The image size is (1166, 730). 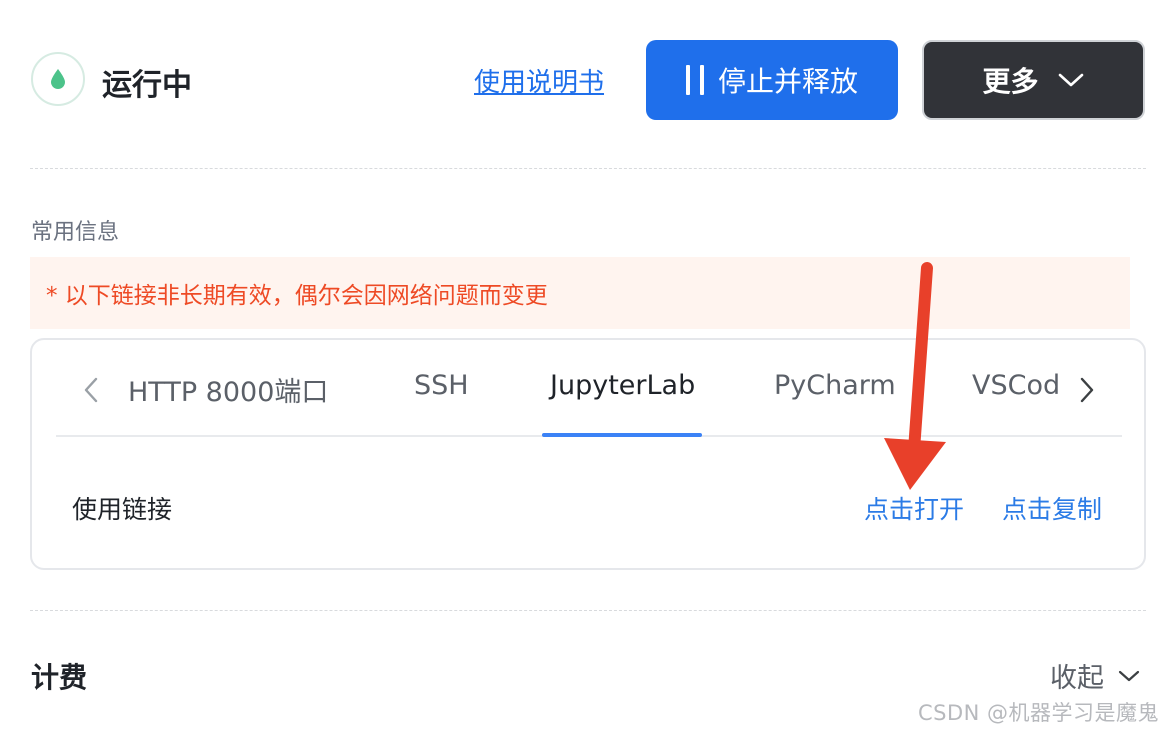 I want to click on tab-http-8000: HTTP 8000端口, so click(x=228, y=389).